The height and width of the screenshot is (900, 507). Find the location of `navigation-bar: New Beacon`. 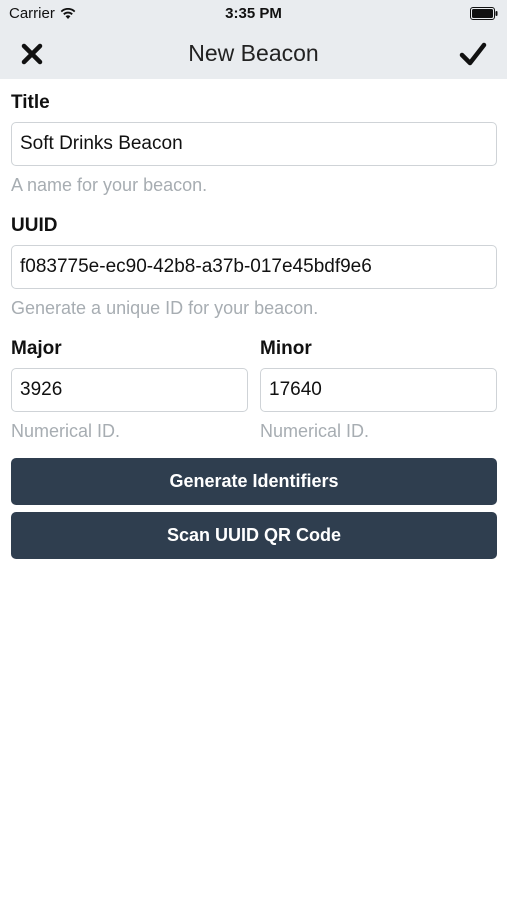

navigation-bar: New Beacon is located at coordinates (253, 53).